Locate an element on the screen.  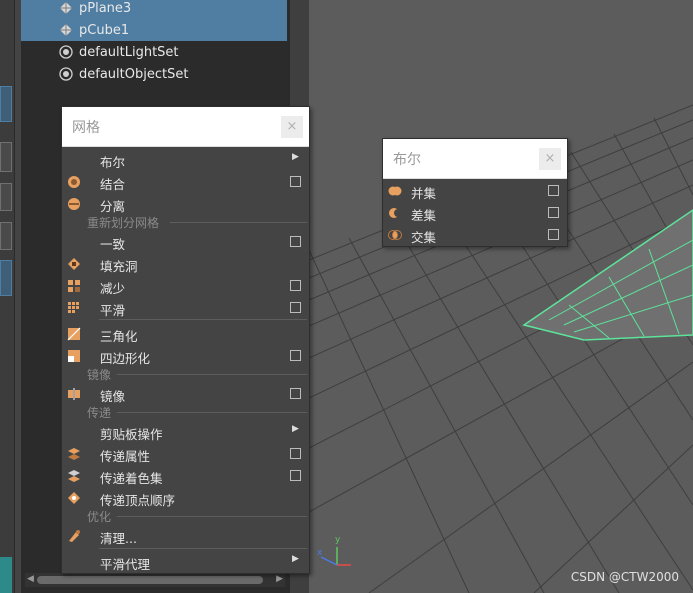
combine-icon is located at coordinates (74, 182).